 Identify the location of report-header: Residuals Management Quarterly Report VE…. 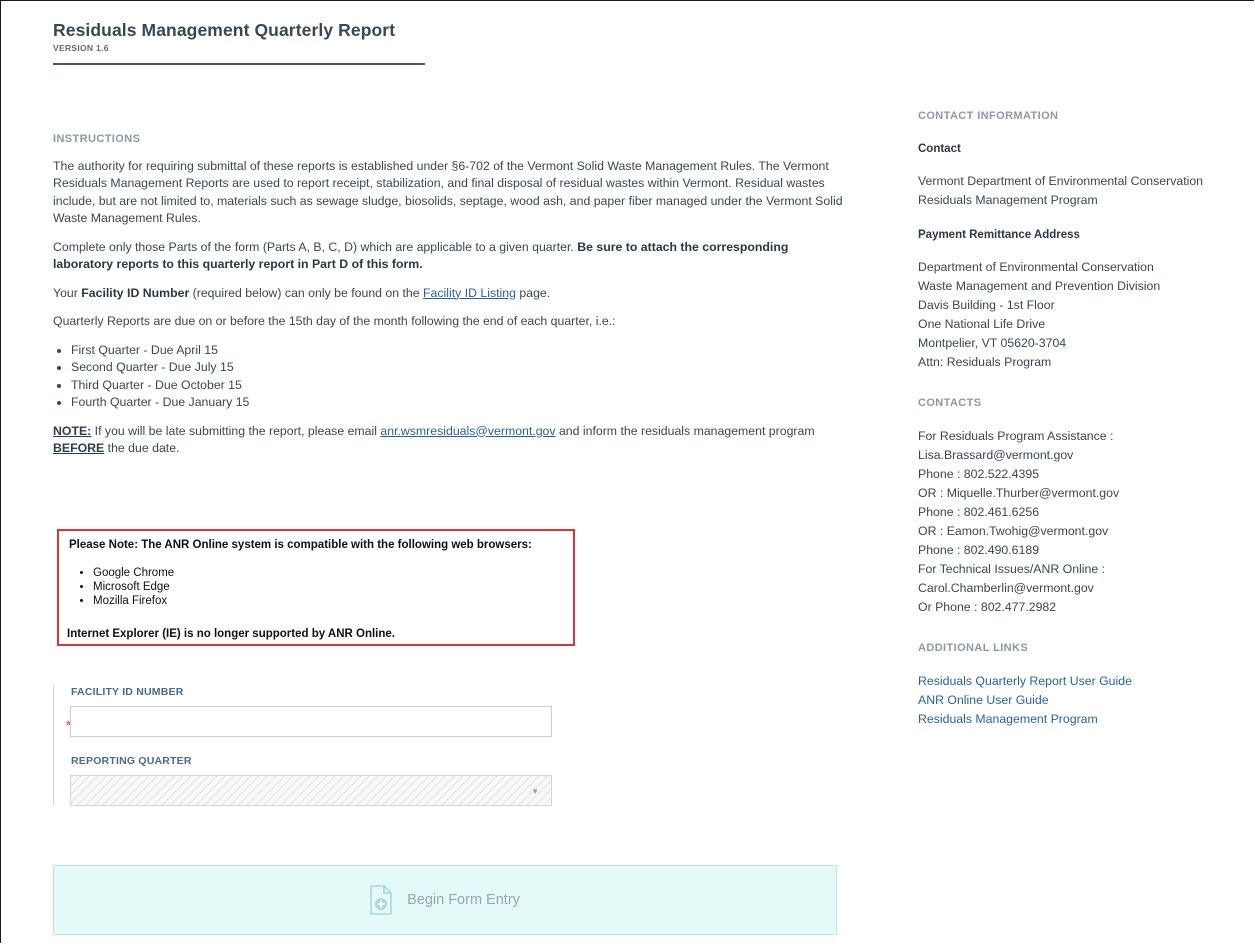
(239, 42).